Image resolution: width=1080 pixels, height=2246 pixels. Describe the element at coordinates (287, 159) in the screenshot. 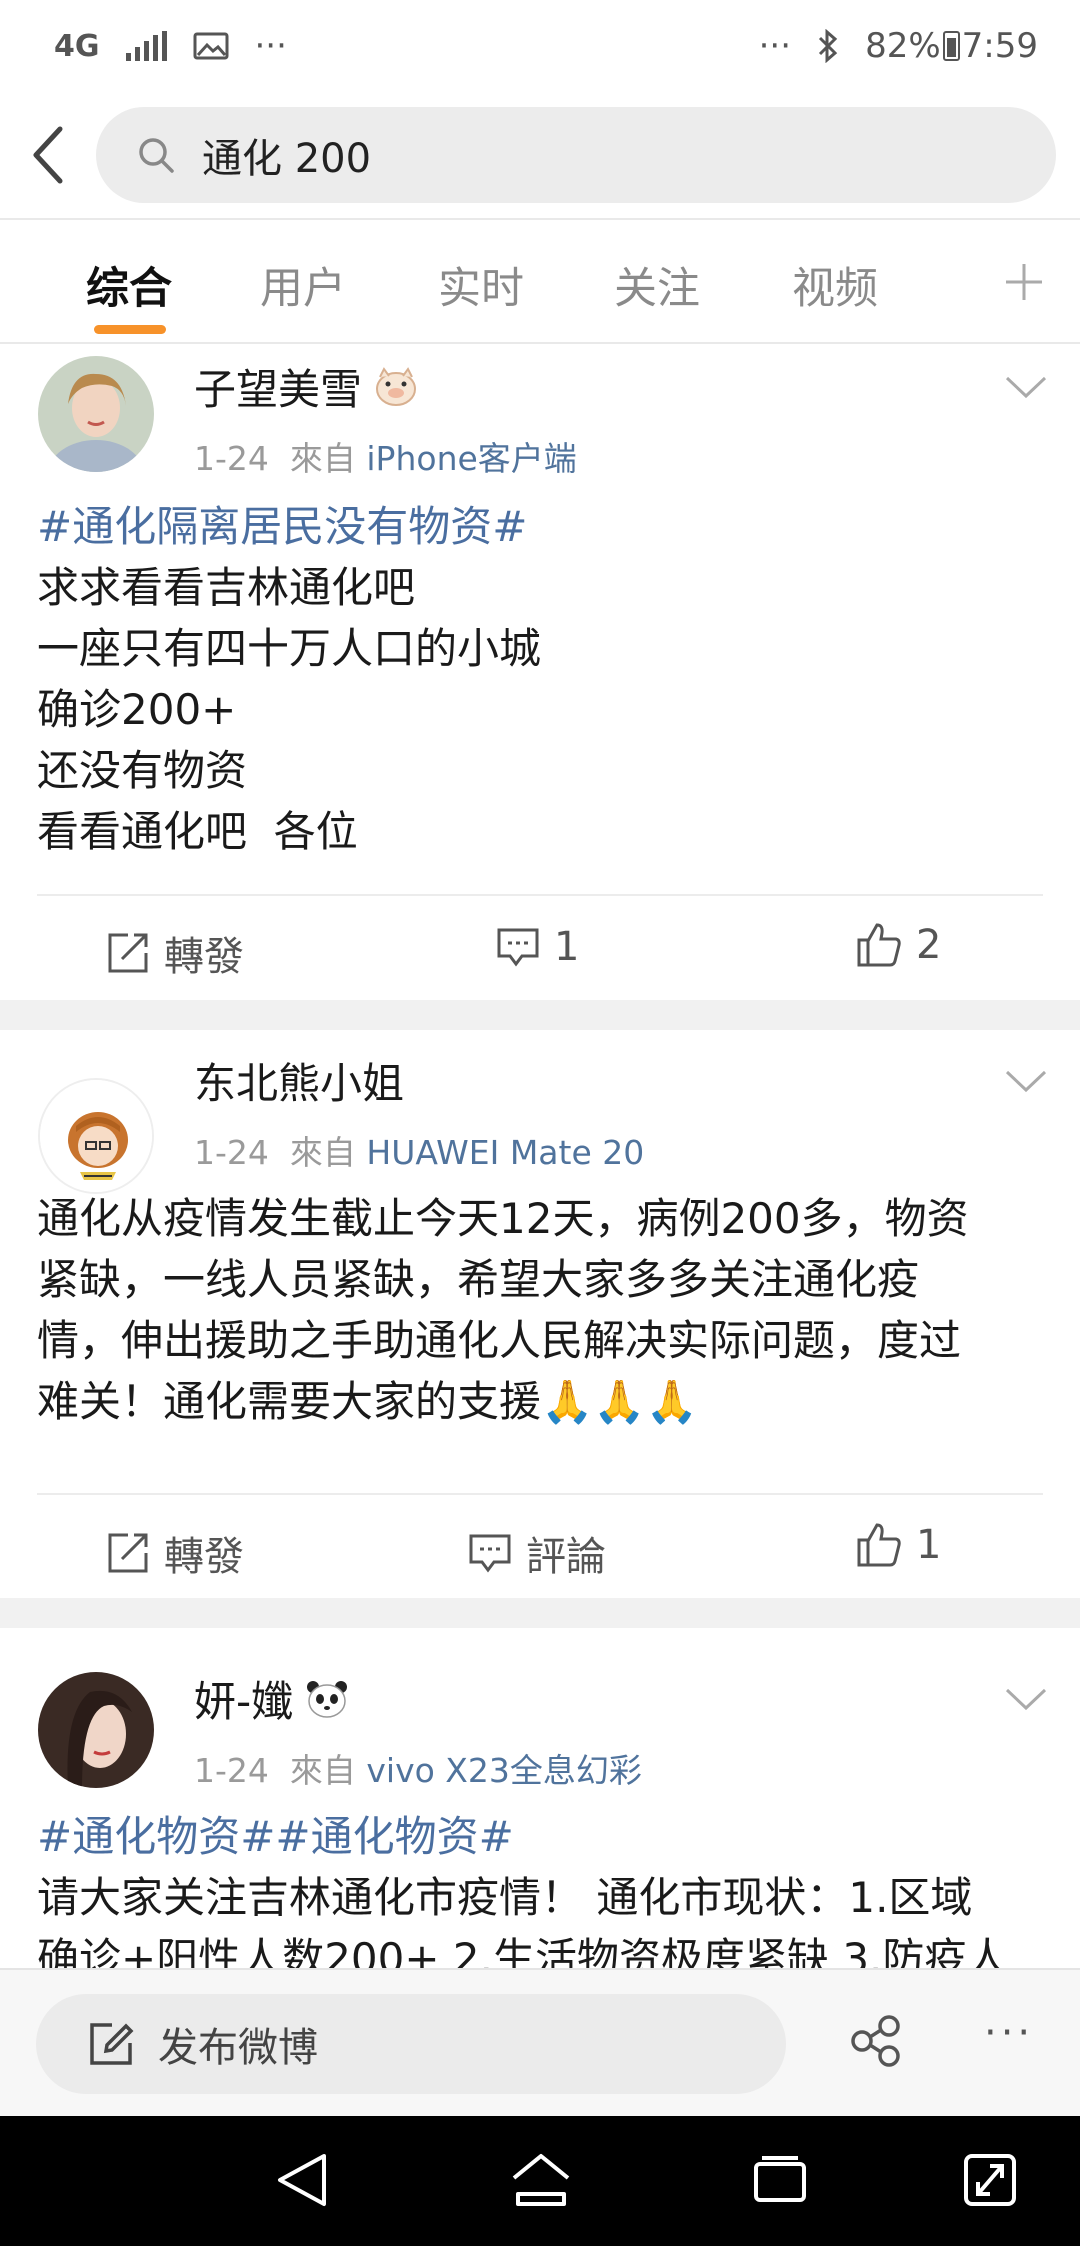

I see `search-query: 通化 200` at that location.